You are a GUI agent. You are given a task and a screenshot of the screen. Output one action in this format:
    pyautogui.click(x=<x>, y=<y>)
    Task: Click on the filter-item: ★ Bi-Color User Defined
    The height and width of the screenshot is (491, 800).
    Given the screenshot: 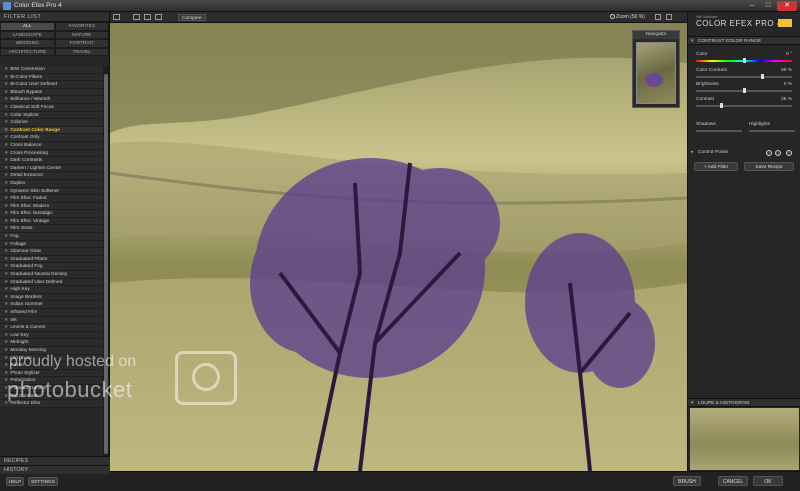 What is the action you would take?
    pyautogui.click(x=51, y=85)
    